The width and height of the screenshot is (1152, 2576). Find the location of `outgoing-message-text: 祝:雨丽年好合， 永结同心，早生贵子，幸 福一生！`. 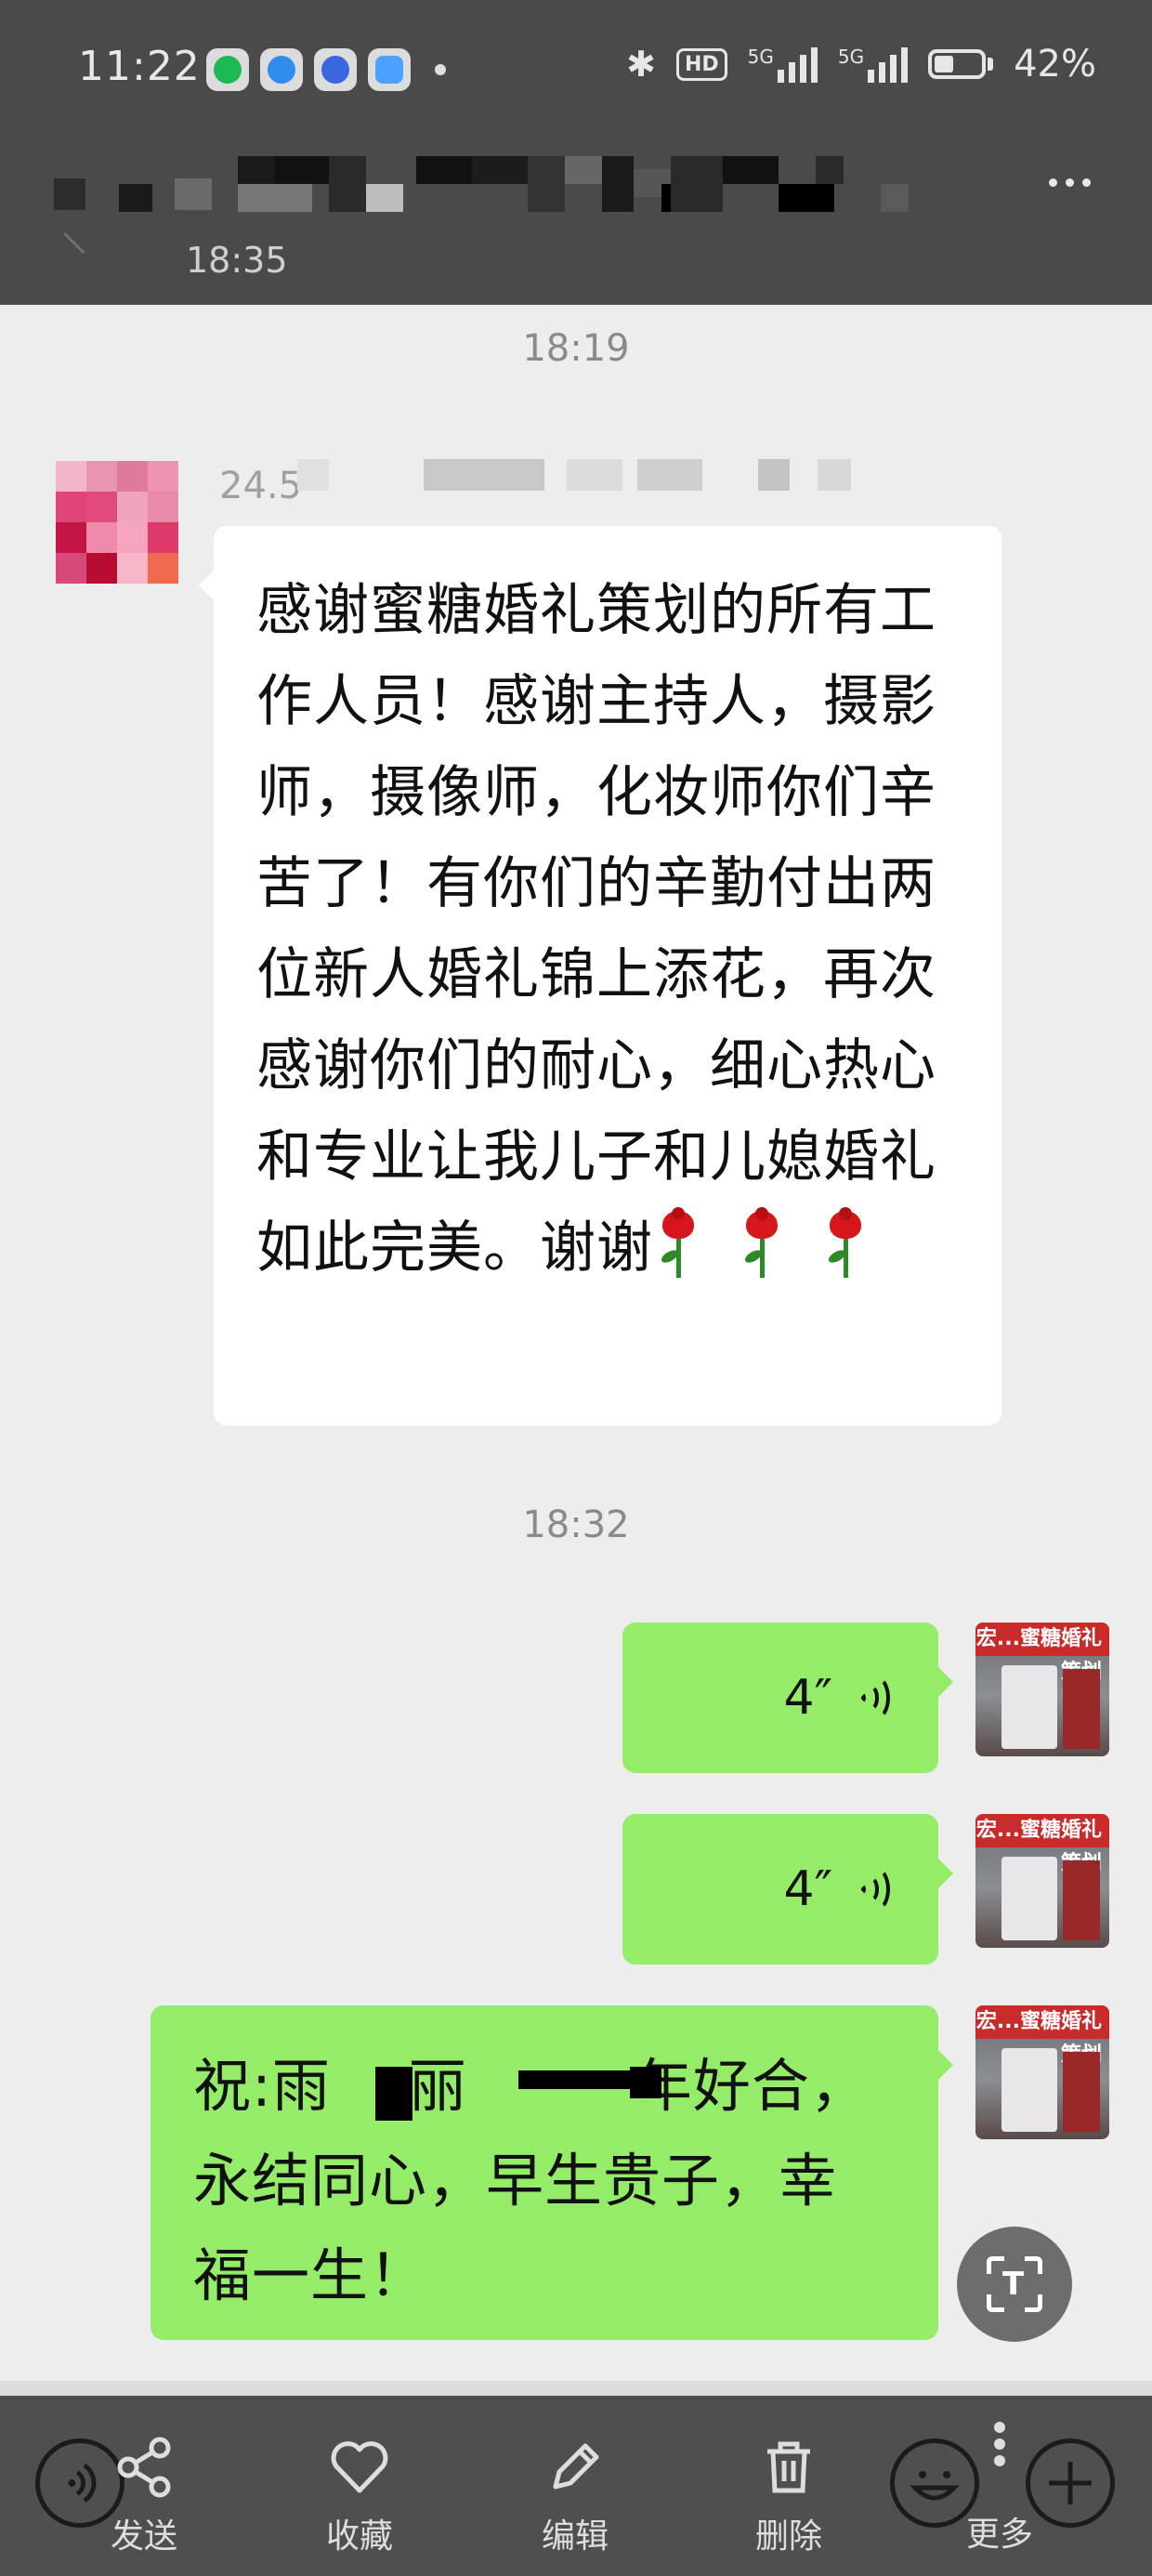

outgoing-message-text: 祝:雨丽年好合， 永结同心，早生贵子，幸 福一生！ is located at coordinates (531, 2180).